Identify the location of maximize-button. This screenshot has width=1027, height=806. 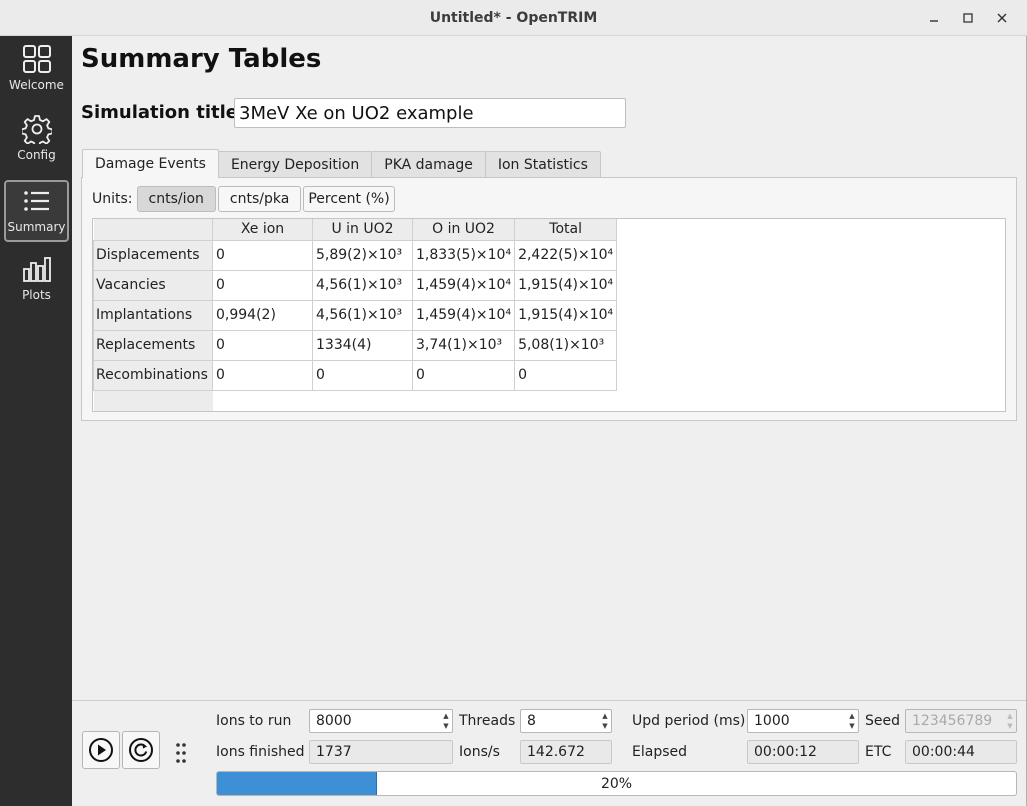
(968, 18).